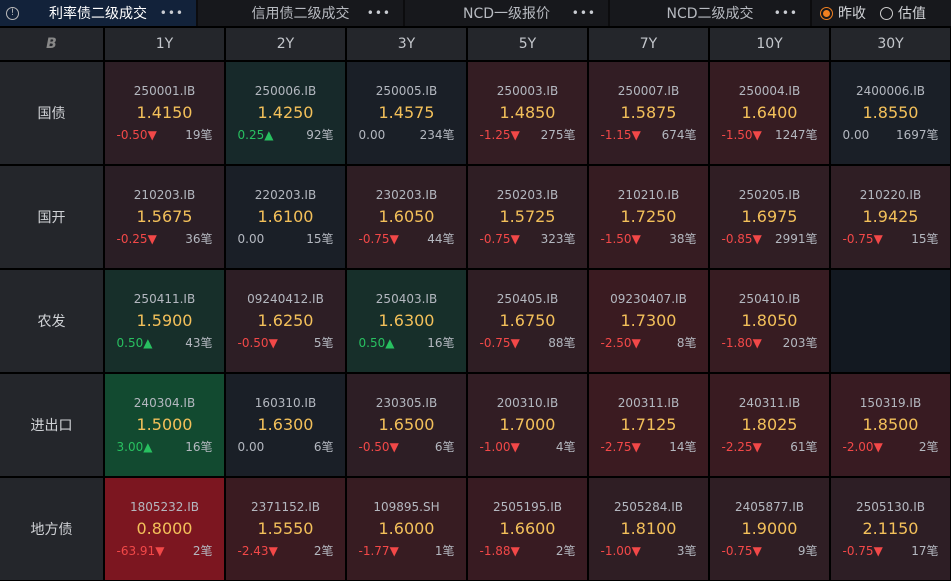 This screenshot has width=951, height=581. Describe the element at coordinates (648, 321) in the screenshot. I see `bond-cell: 09230407.IB 1.7300 -2.50▼ 8笔` at that location.